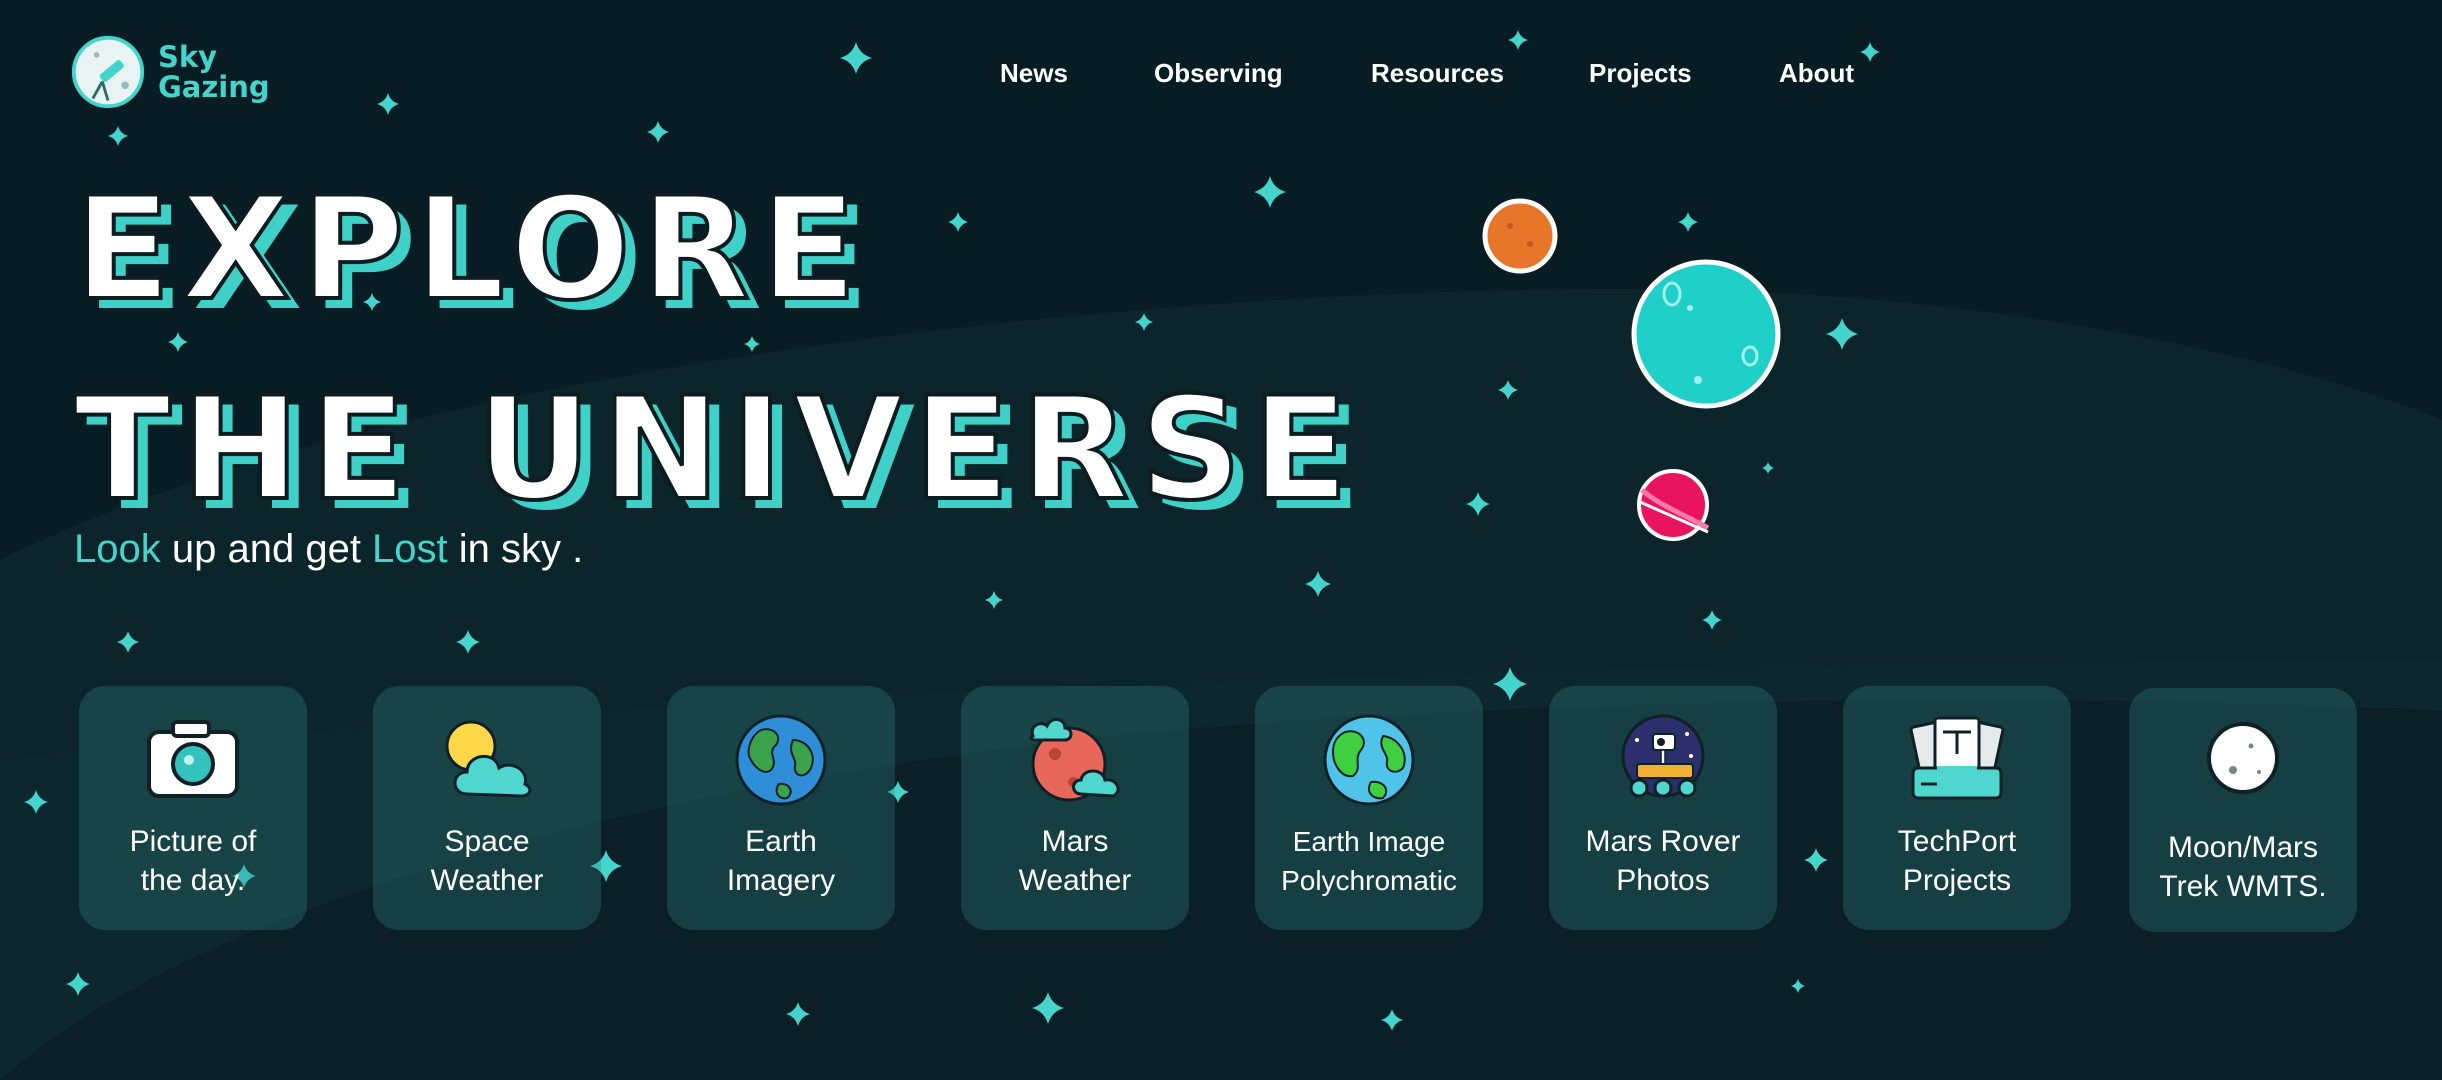 The image size is (2442, 1080). What do you see at coordinates (117, 549) in the screenshot?
I see `tagline-look: Look` at bounding box center [117, 549].